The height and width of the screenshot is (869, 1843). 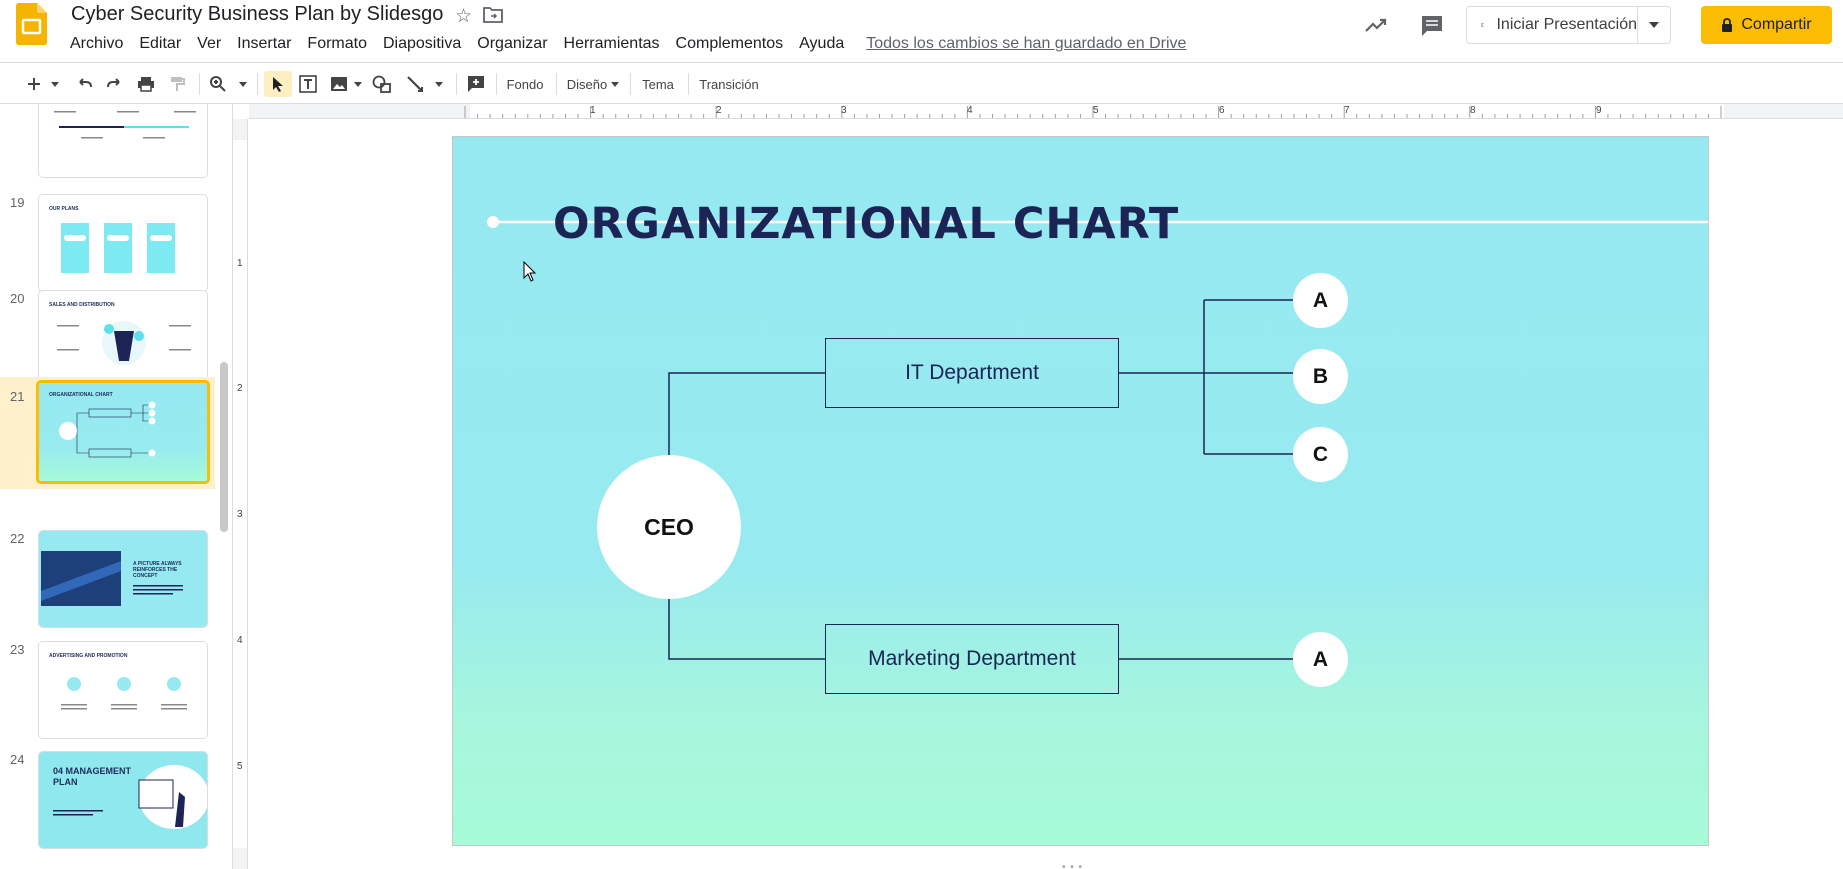 What do you see at coordinates (493, 15) in the screenshot?
I see `move-to-folder-icon` at bounding box center [493, 15].